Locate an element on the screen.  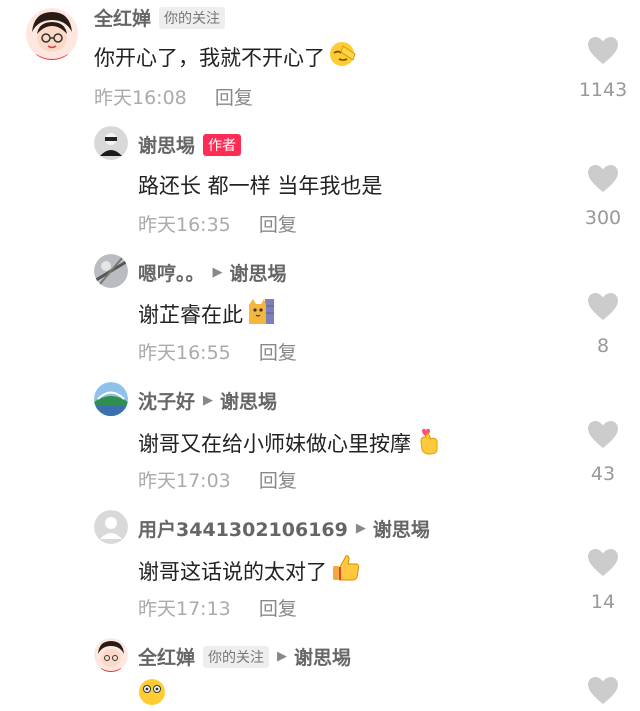
comment-header: 全红婵 你的关注 ▶ 谢思埸 is located at coordinates (244, 656).